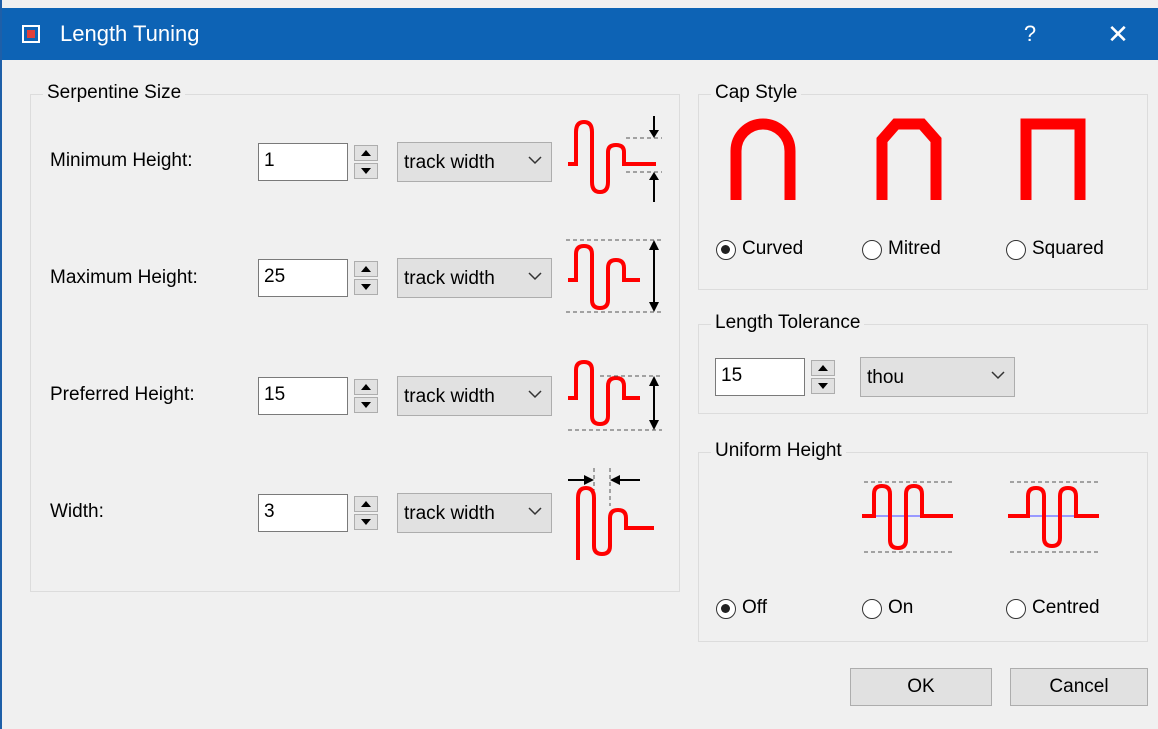 This screenshot has height=729, width=1158. I want to click on radio-label: Mitred, so click(914, 248).